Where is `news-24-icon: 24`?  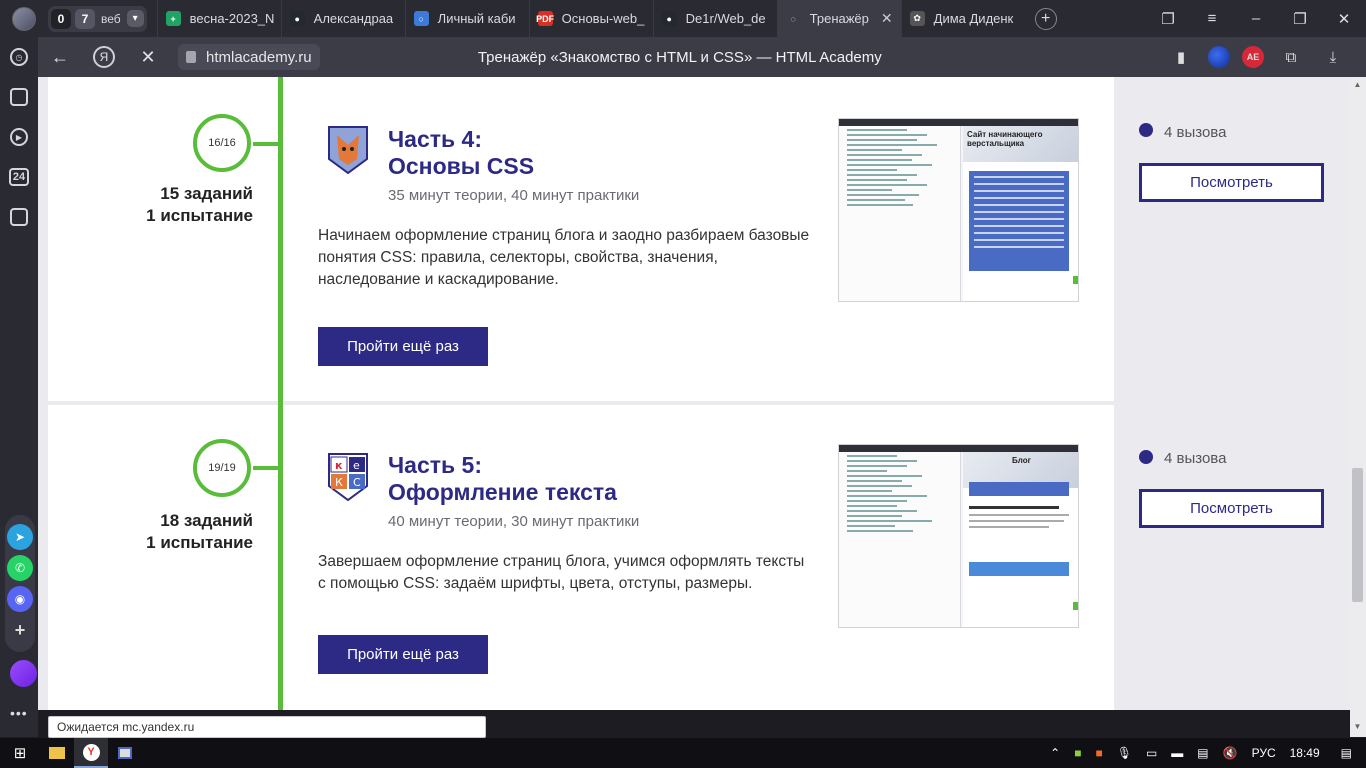
news-24-icon: 24 is located at coordinates (19, 177).